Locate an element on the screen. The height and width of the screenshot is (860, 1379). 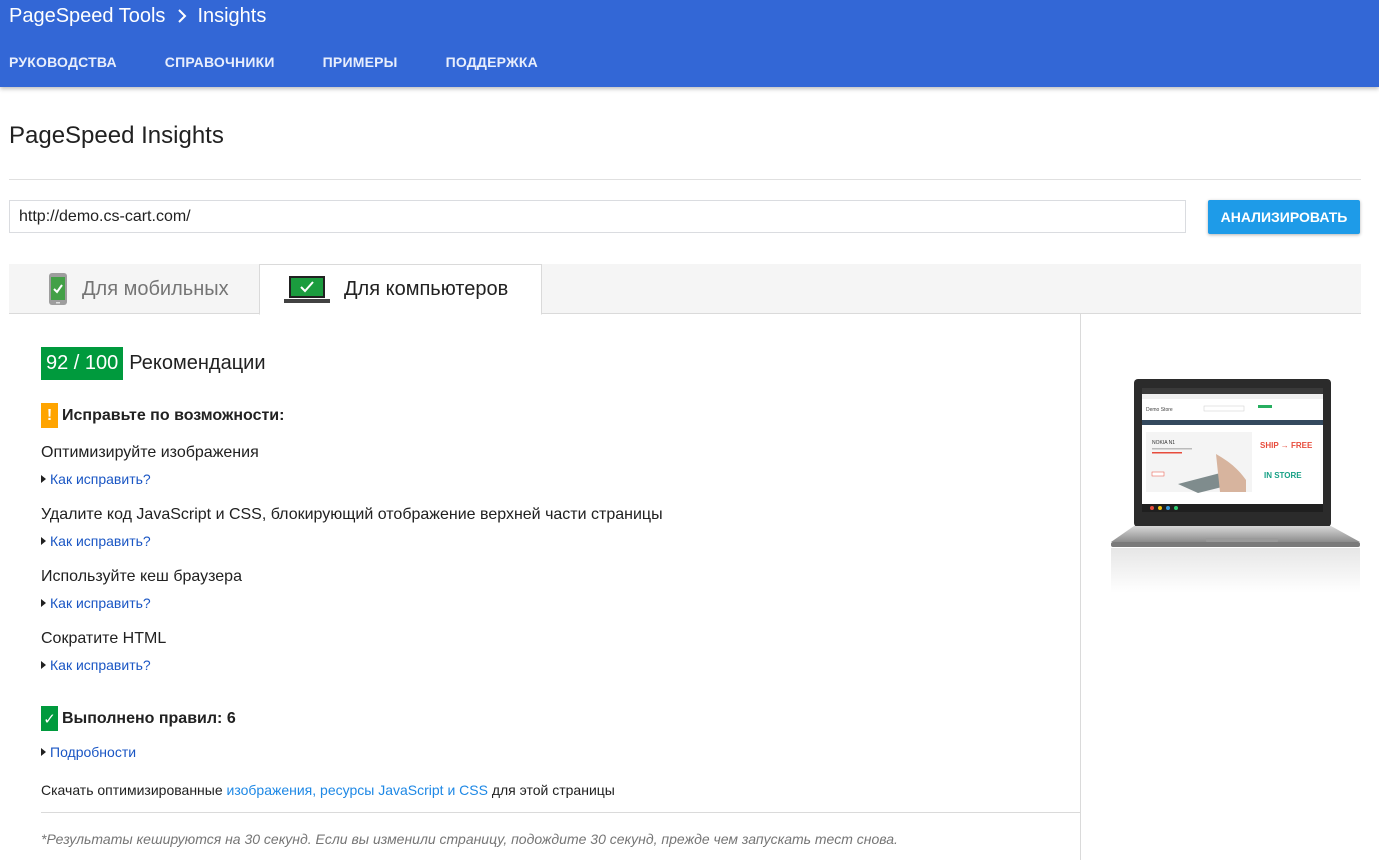
laptop-icon is located at coordinates (307, 290).